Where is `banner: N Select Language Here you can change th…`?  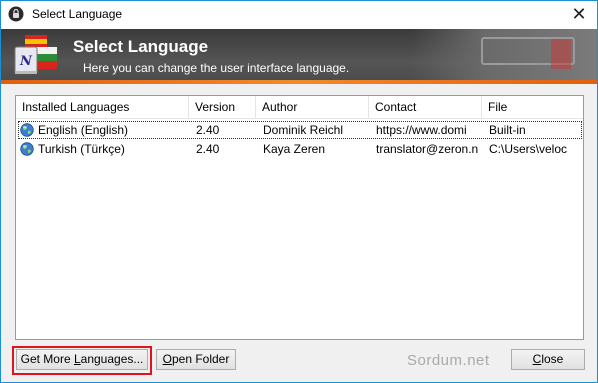 banner: N Select Language Here you can change th… is located at coordinates (299, 56).